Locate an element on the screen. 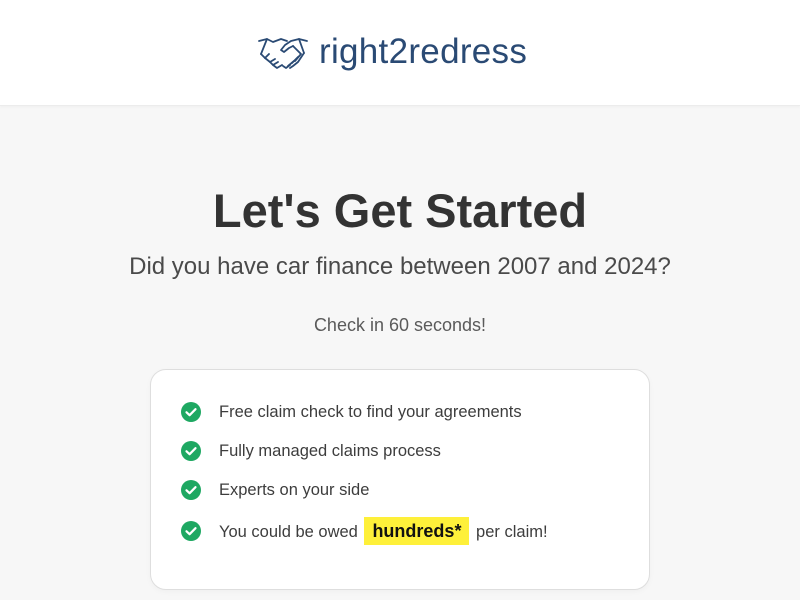 This screenshot has width=800, height=600. feature-text-owed: You could be owed hundreds* per claim! is located at coordinates (383, 531).